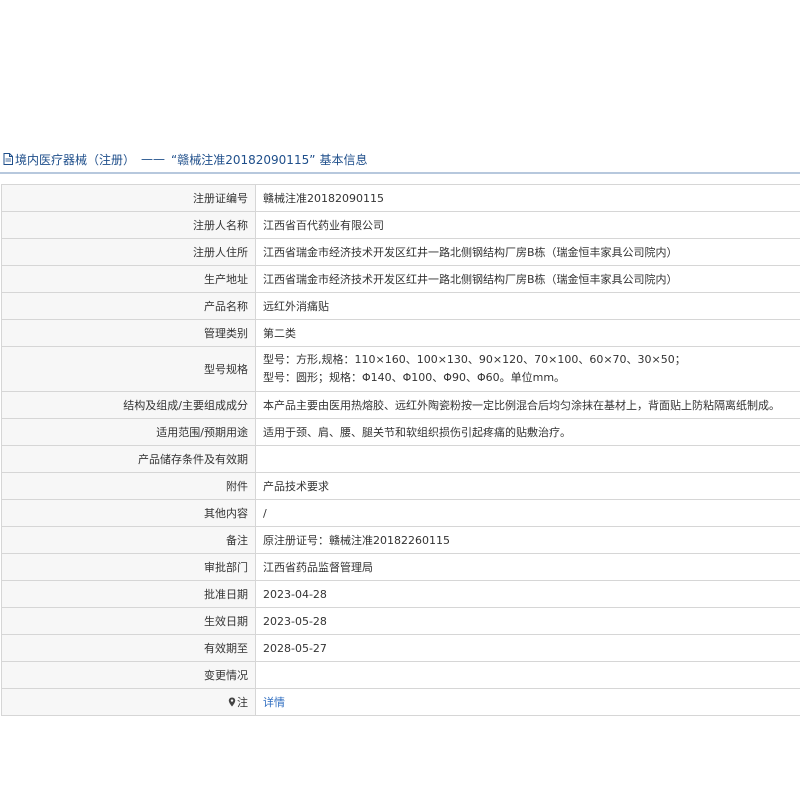  I want to click on field-value: 江西省百代药业有限公司, so click(527, 225).